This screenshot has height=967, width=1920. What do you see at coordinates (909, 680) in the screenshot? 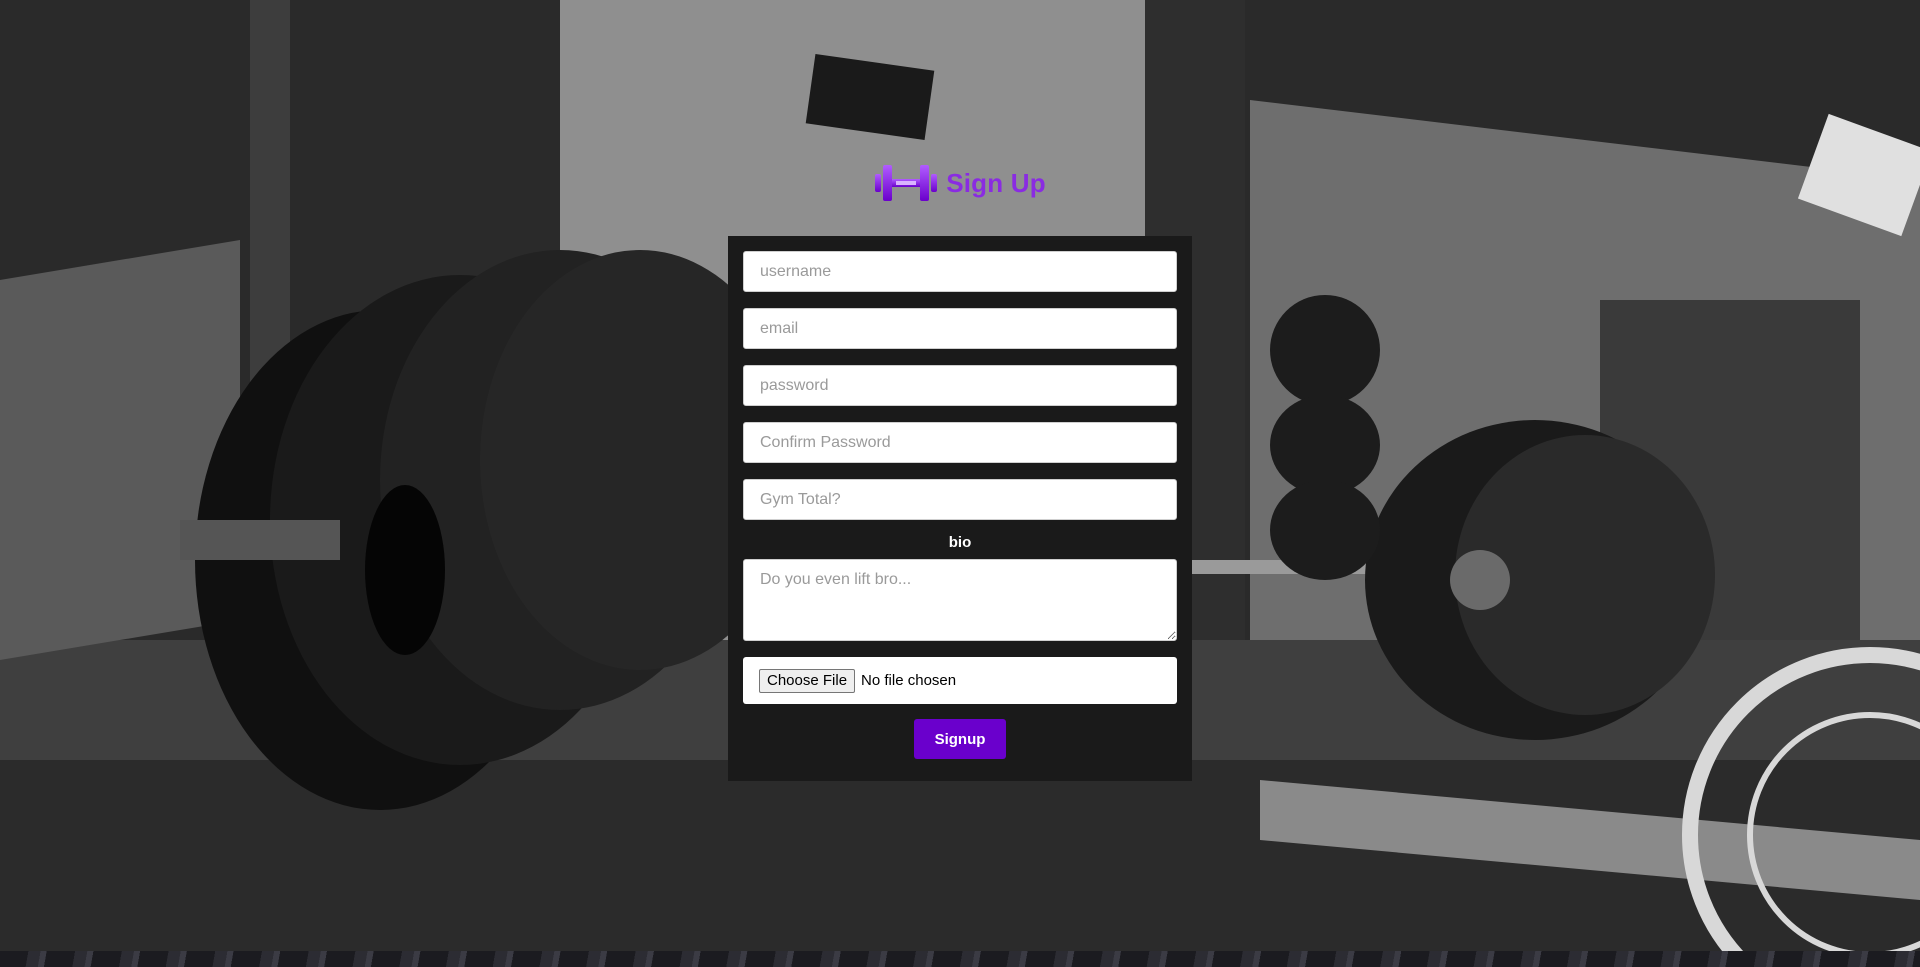
I see `file-status-text: No file chosen` at bounding box center [909, 680].